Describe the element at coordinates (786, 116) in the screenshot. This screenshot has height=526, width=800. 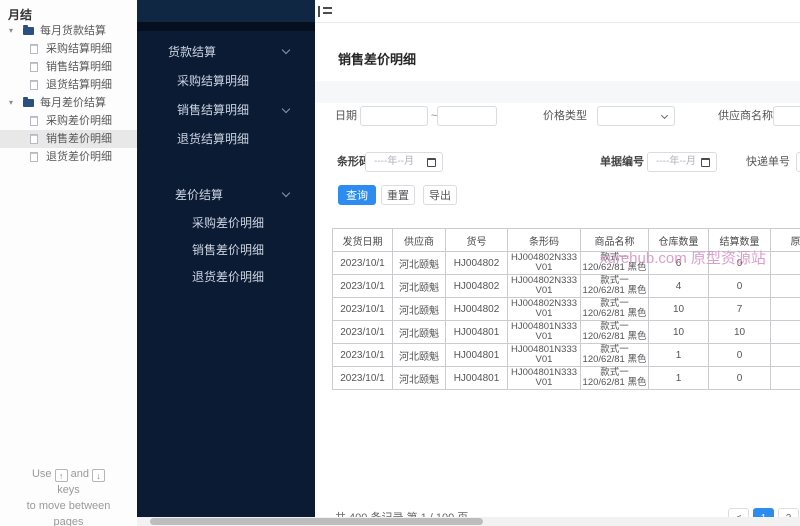
I see `supplier-name-input` at that location.